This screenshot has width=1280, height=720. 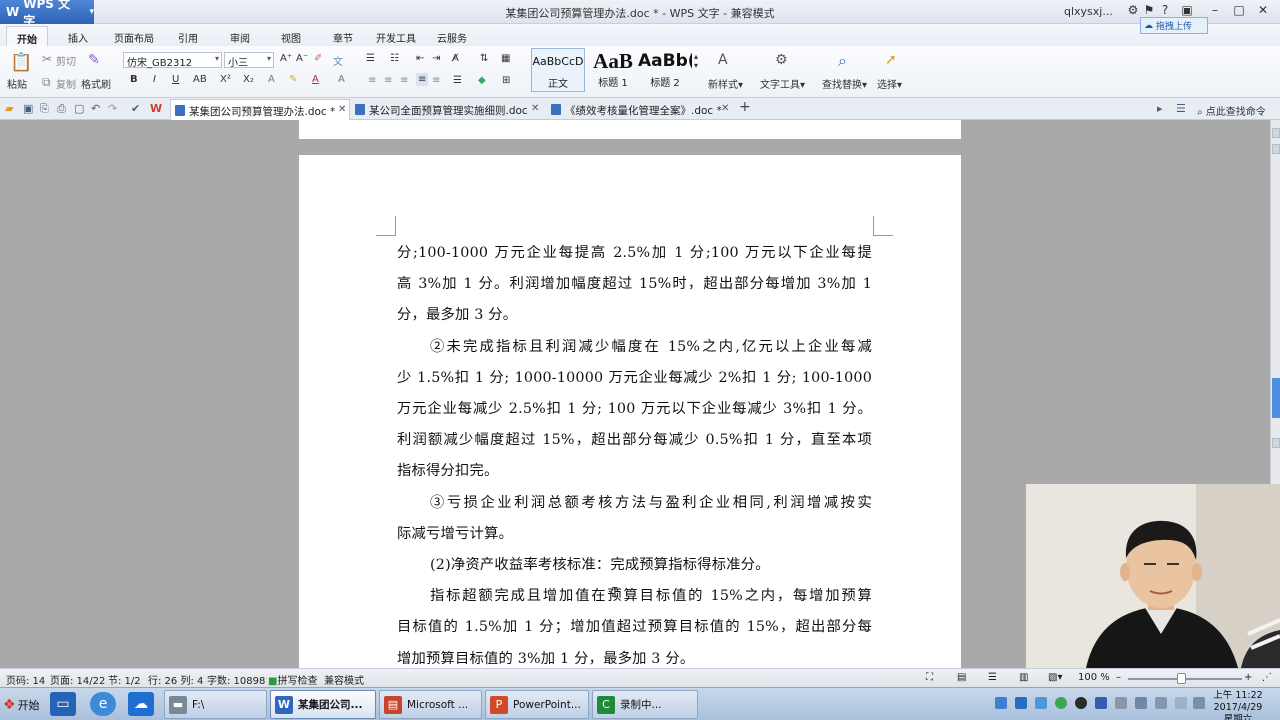 What do you see at coordinates (422, 79) in the screenshot?
I see `justify-icon: ≡` at bounding box center [422, 79].